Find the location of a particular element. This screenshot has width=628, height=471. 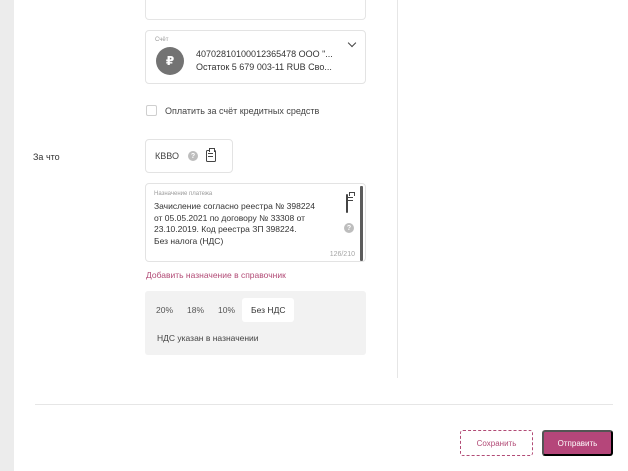

vat-option-18: 18% is located at coordinates (195, 310).